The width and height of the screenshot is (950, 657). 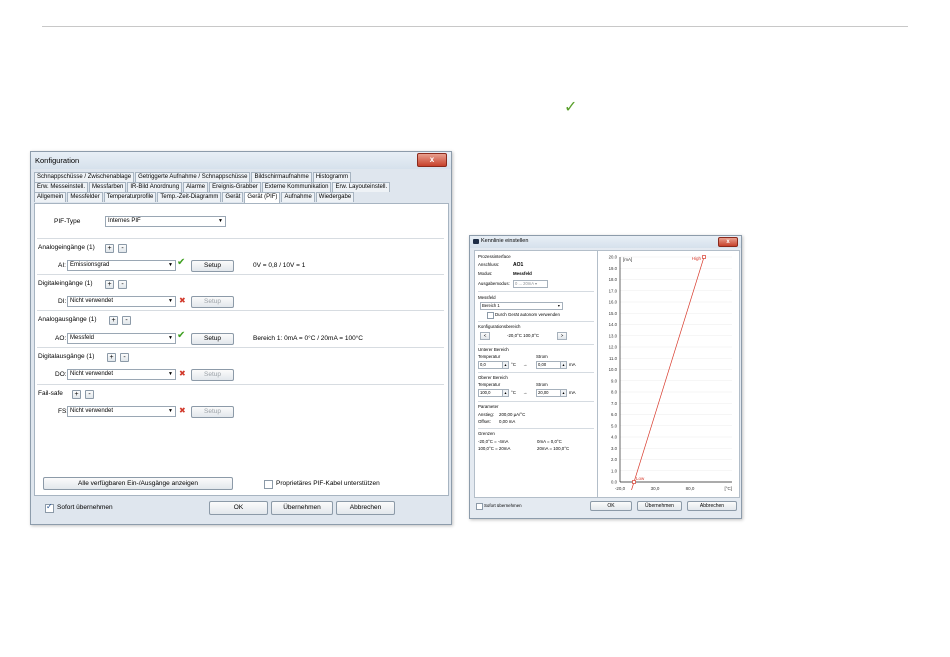 I want to click on tab-erw-messeinstell: Erw. Messeinstell., so click(x=61, y=187).